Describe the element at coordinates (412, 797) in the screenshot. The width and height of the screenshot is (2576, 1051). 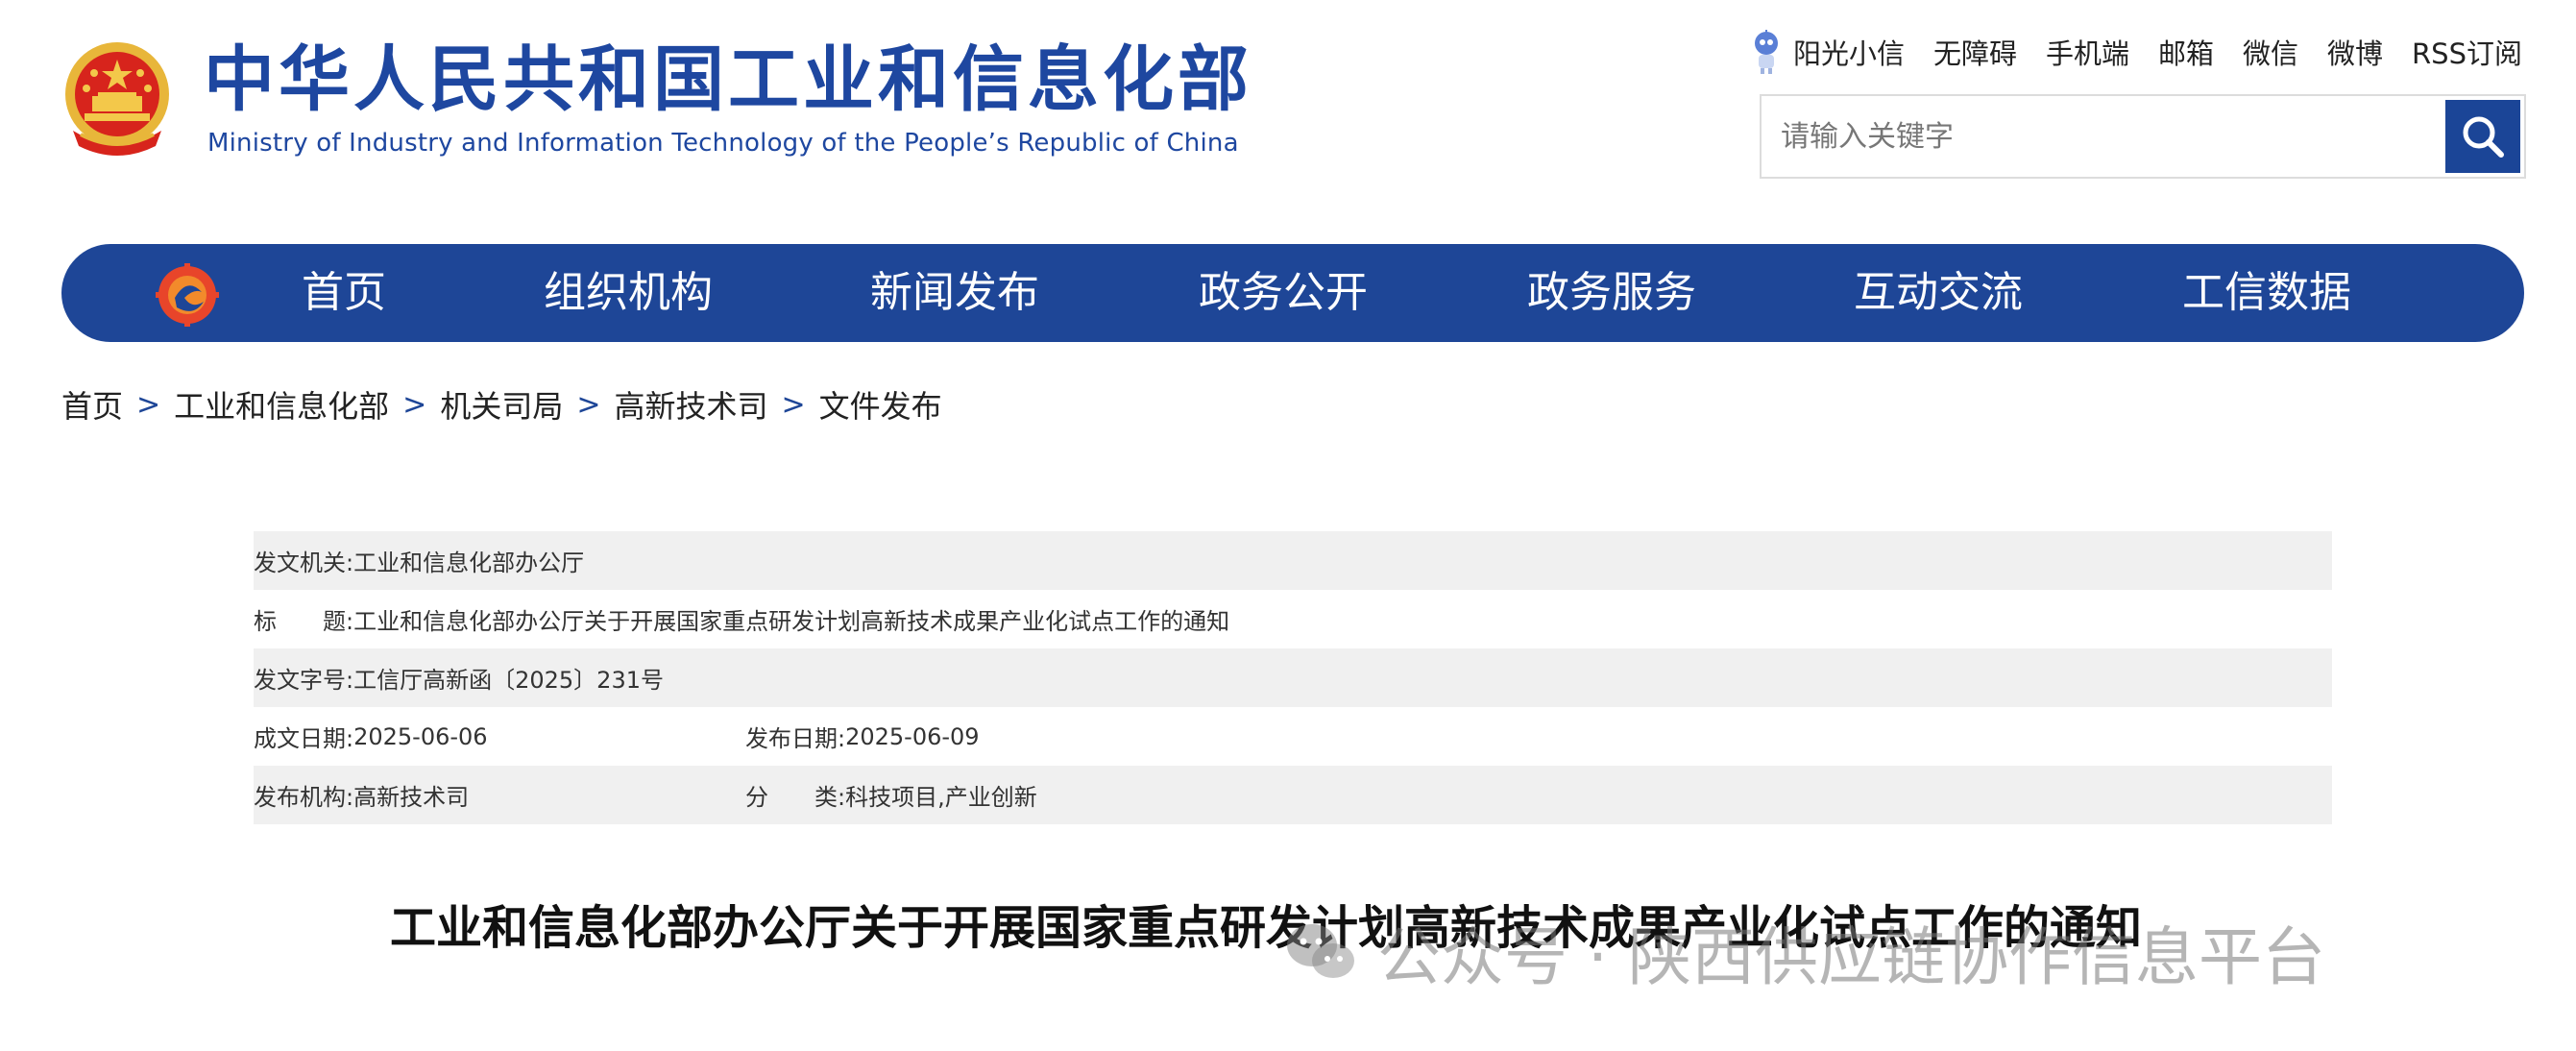
I see `org-value: 高新技术司` at that location.